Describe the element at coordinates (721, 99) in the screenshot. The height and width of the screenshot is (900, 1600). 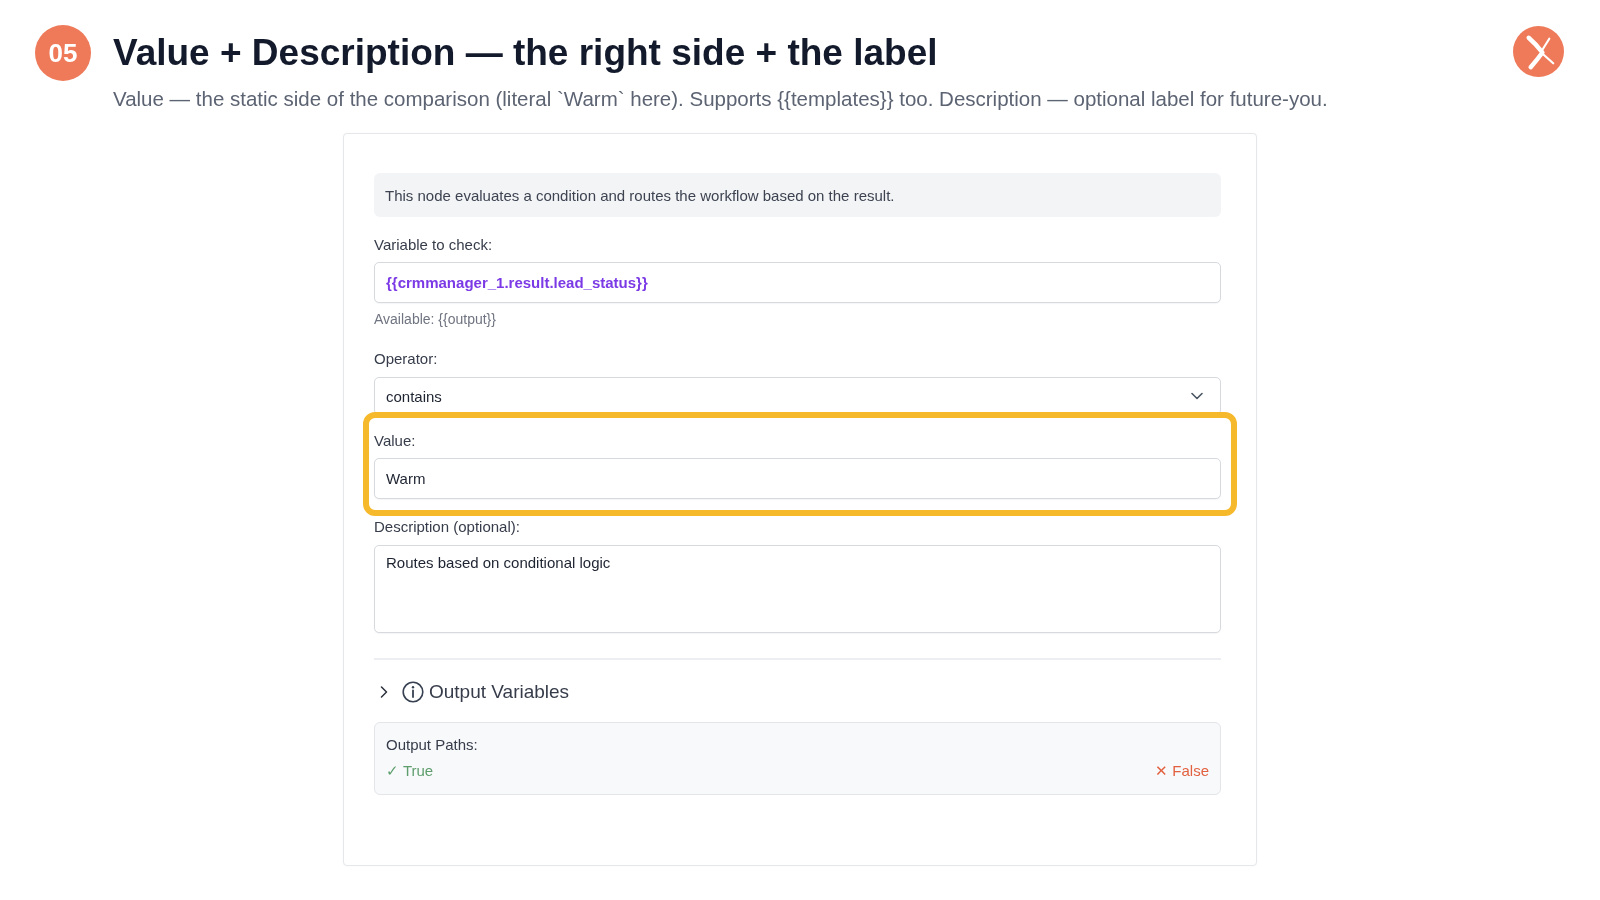
I see `slide-subtitle: Value — the static side of the comparison (literal `Warm` here). Supports {{templates}} too. Description — optional label for future-you.` at that location.